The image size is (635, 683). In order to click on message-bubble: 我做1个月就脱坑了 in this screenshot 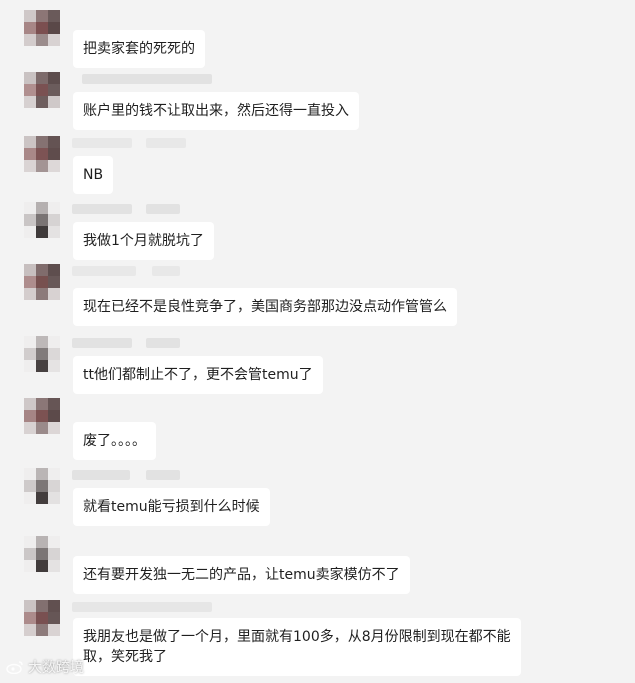, I will do `click(143, 241)`.